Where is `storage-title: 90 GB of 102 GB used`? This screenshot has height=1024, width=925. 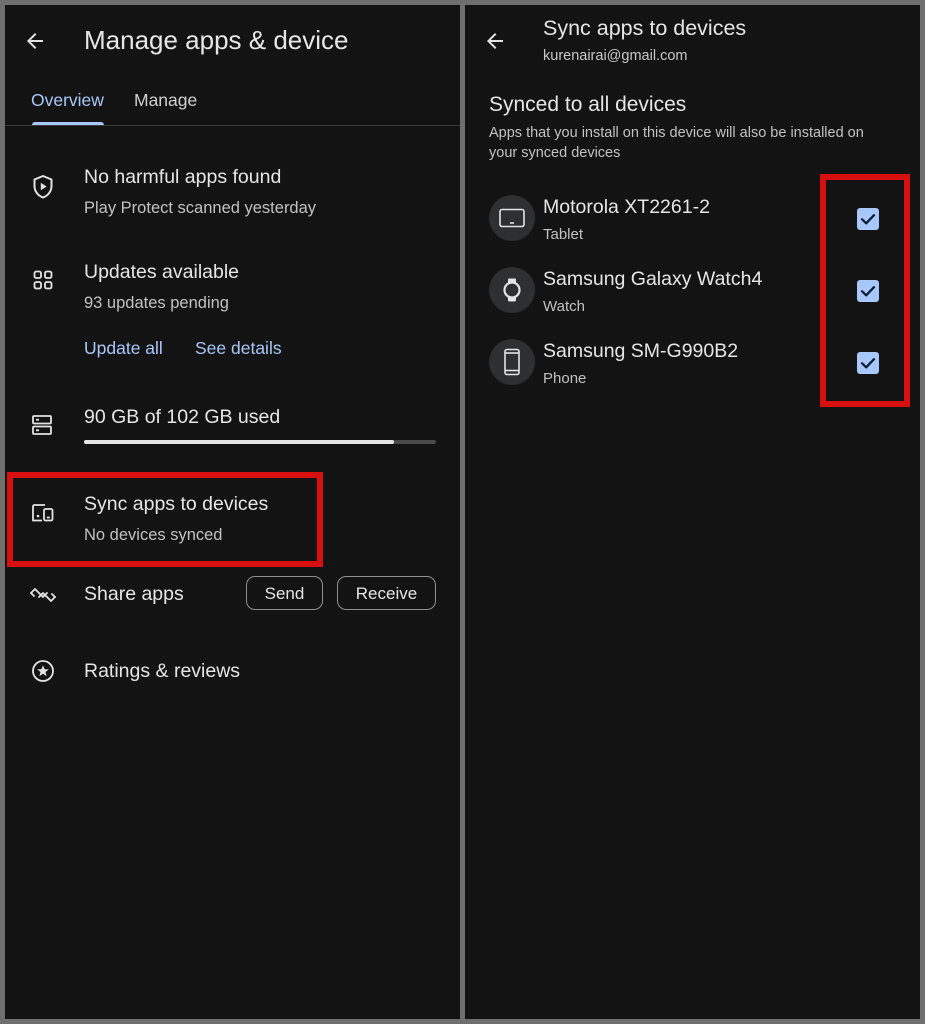 storage-title: 90 GB of 102 GB used is located at coordinates (182, 417).